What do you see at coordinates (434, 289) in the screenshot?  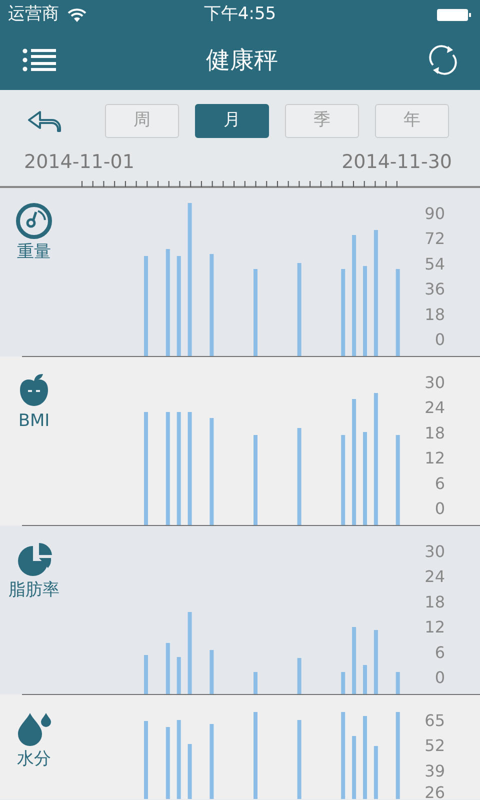 I see `axis-label: 36` at bounding box center [434, 289].